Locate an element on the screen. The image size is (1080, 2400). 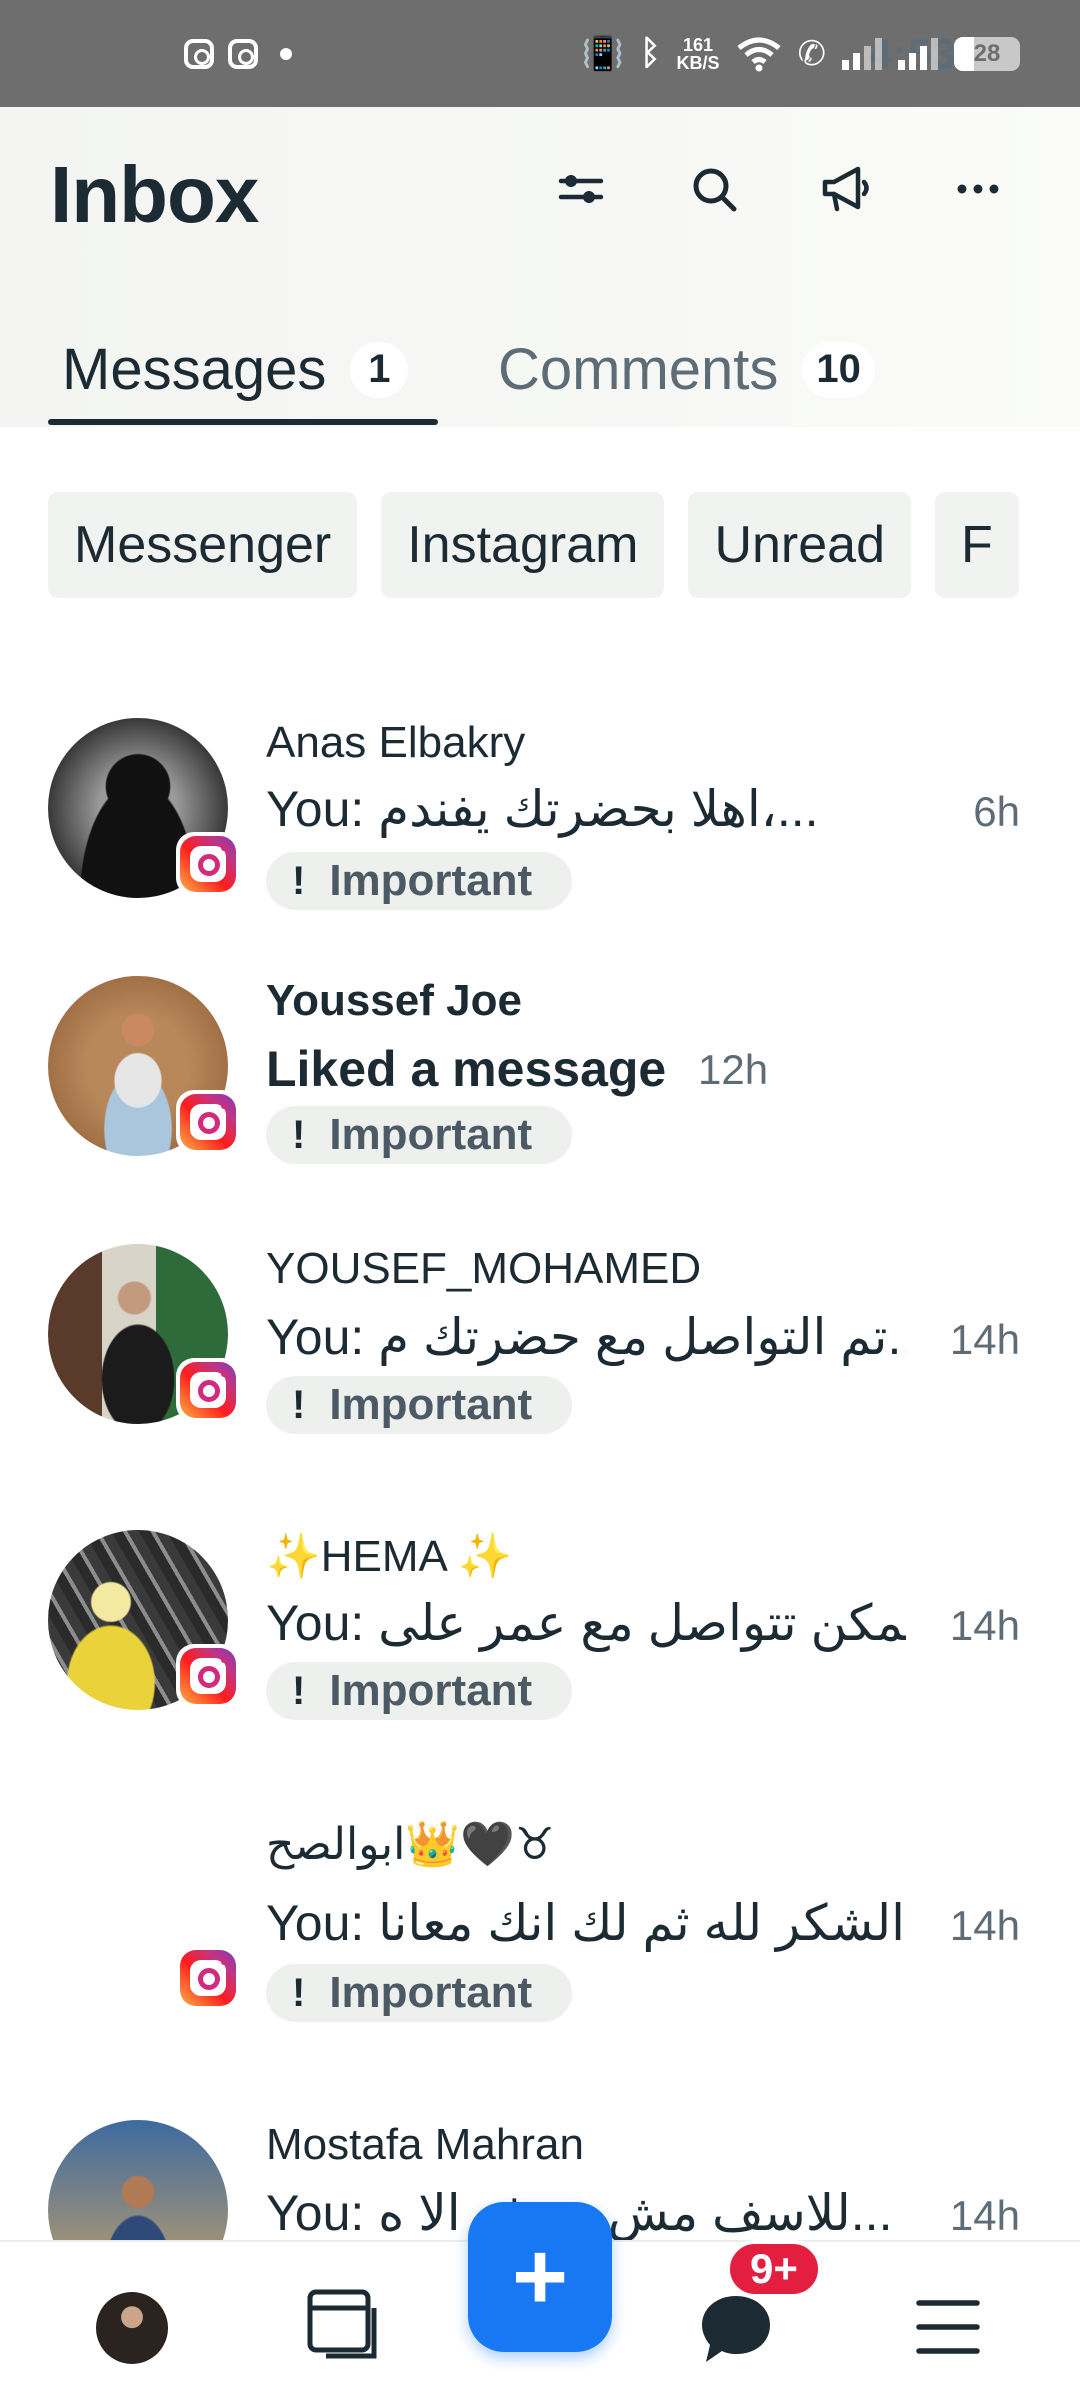
filter-sliders-icon is located at coordinates (581, 189).